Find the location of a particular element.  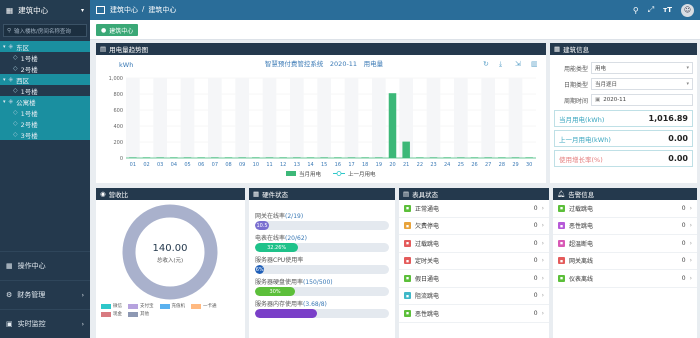

tab-label: 建筑中心 is located at coordinates (121, 31).